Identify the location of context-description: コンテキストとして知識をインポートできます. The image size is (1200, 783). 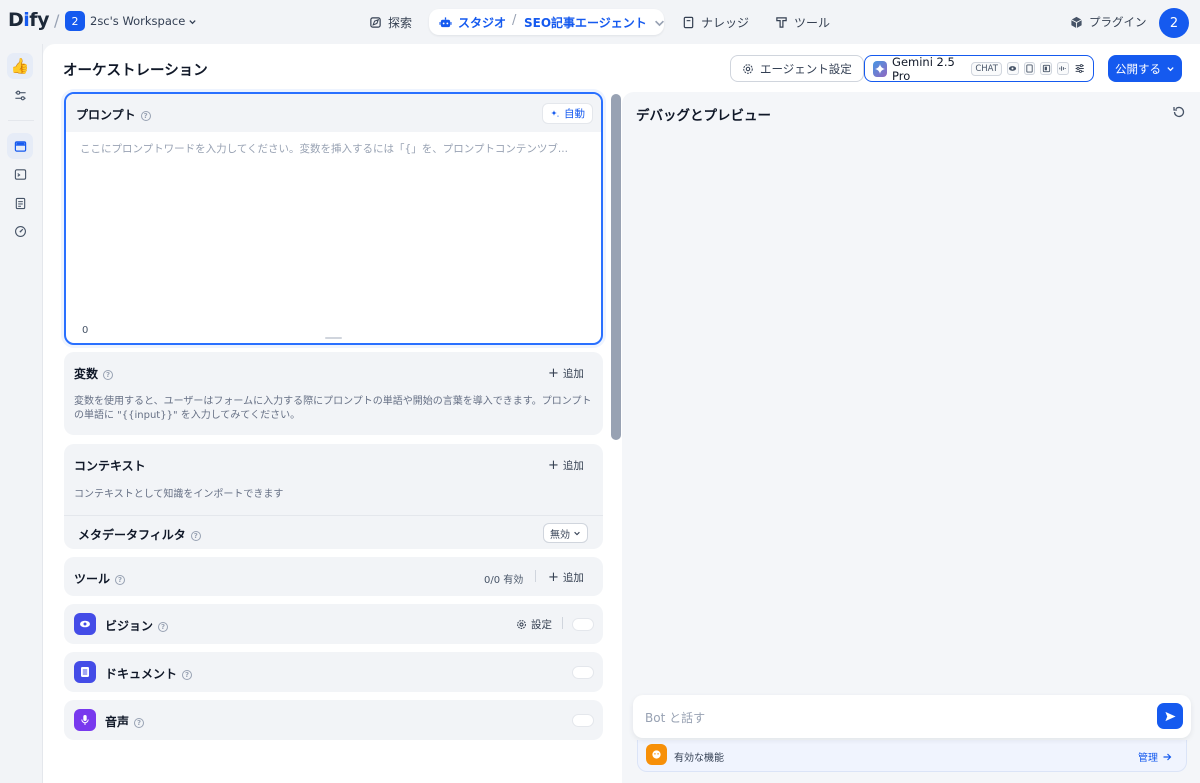
(179, 494).